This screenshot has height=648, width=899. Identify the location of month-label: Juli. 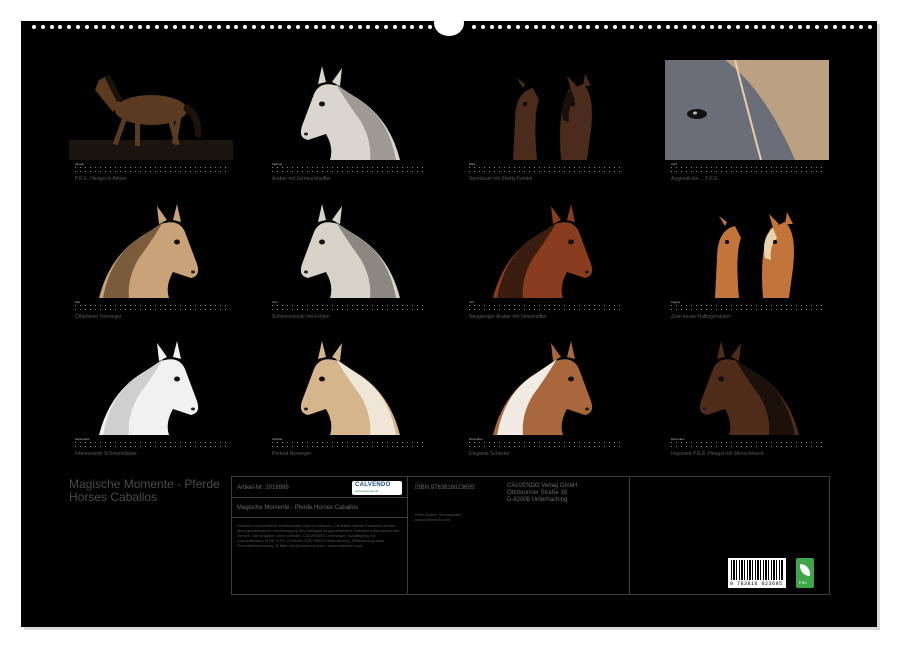
(471, 302).